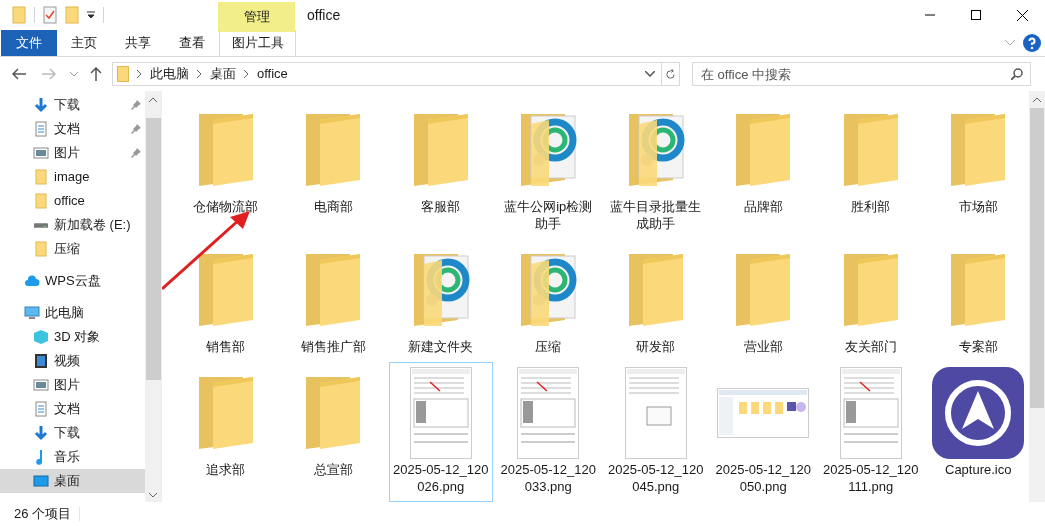 This screenshot has width=1045, height=526. I want to click on maximize-icon, so click(976, 15).